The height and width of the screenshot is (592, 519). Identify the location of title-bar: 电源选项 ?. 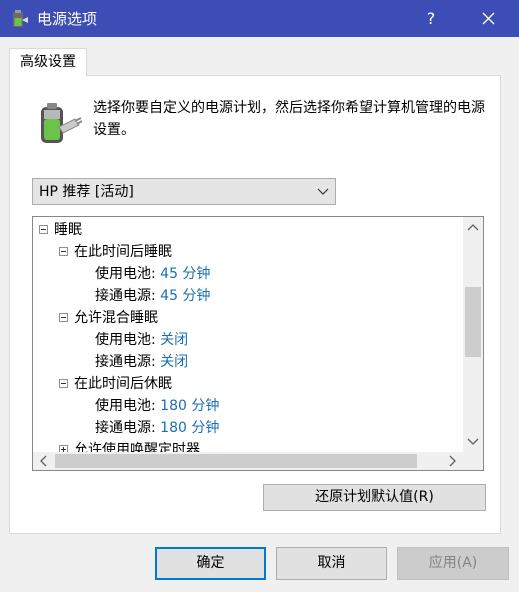
(259, 18).